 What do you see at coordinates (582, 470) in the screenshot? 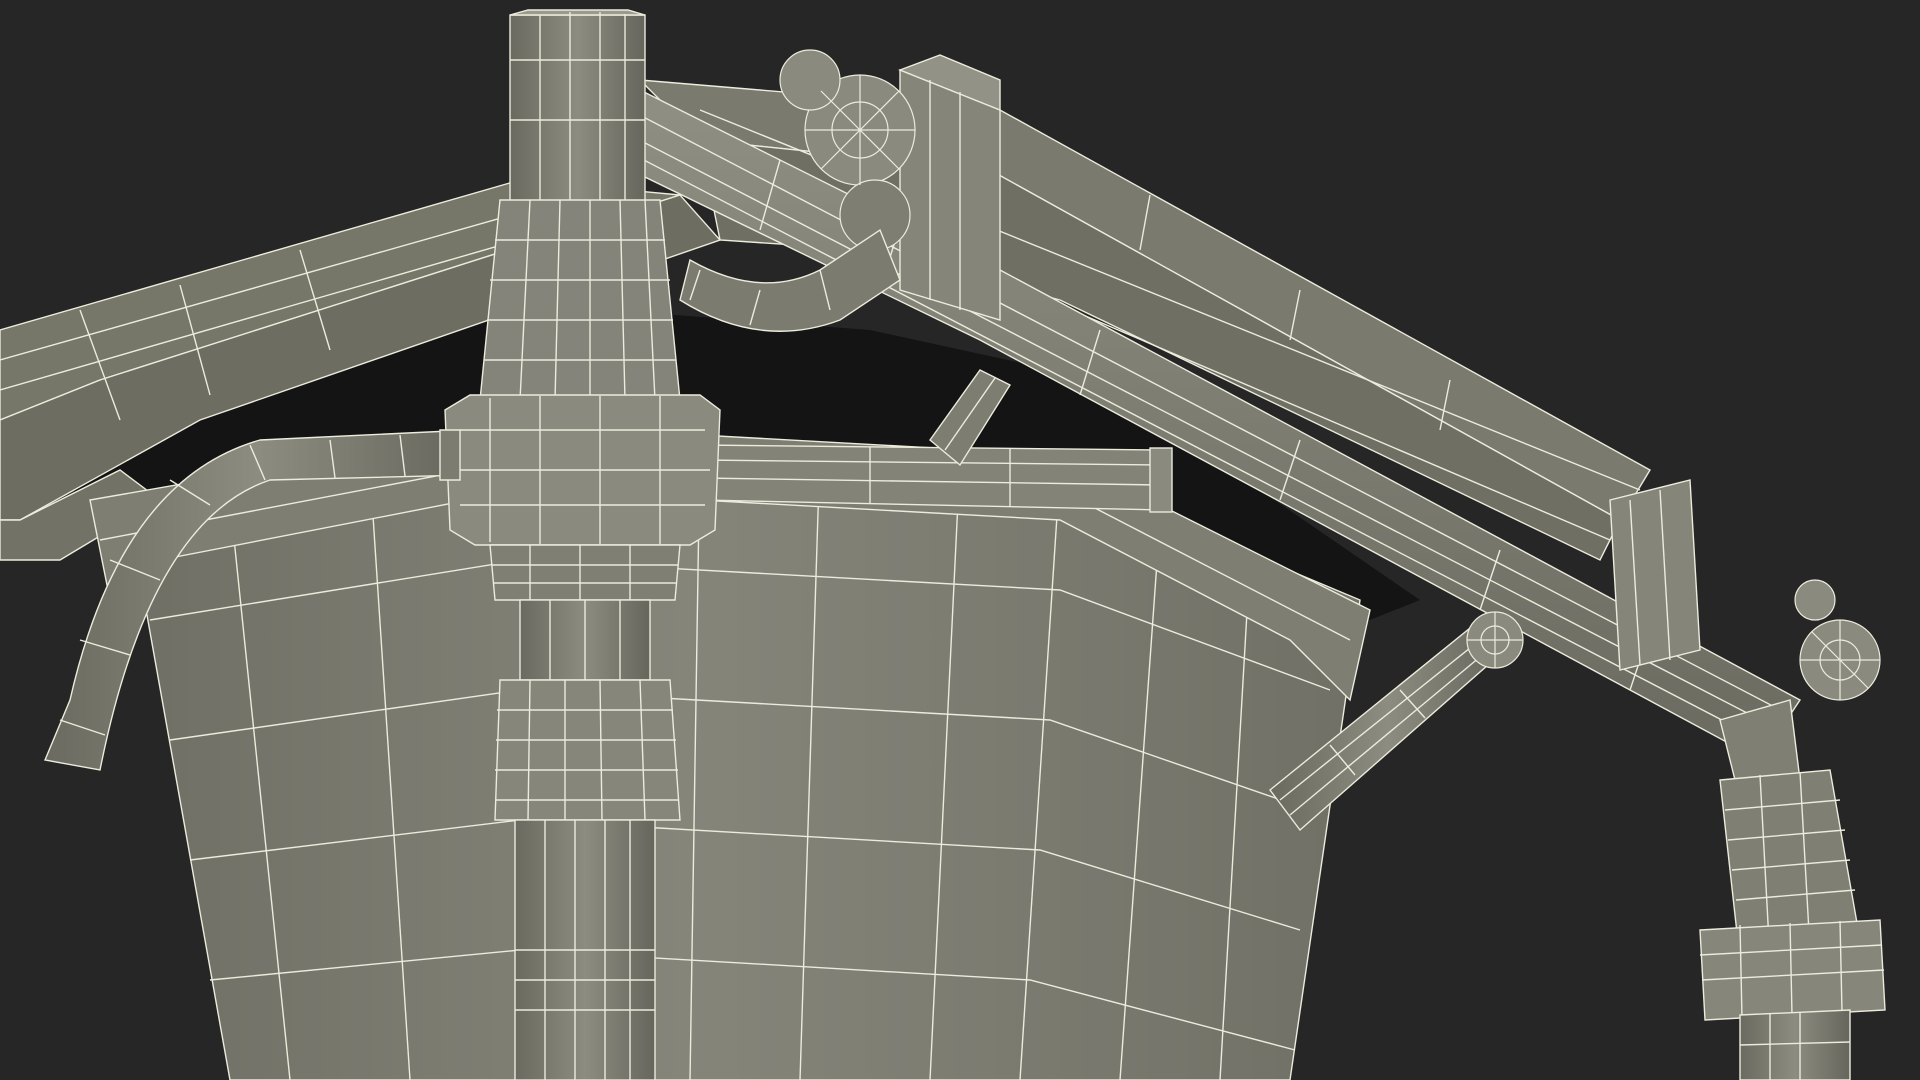
I see `hex-nut-upper` at bounding box center [582, 470].